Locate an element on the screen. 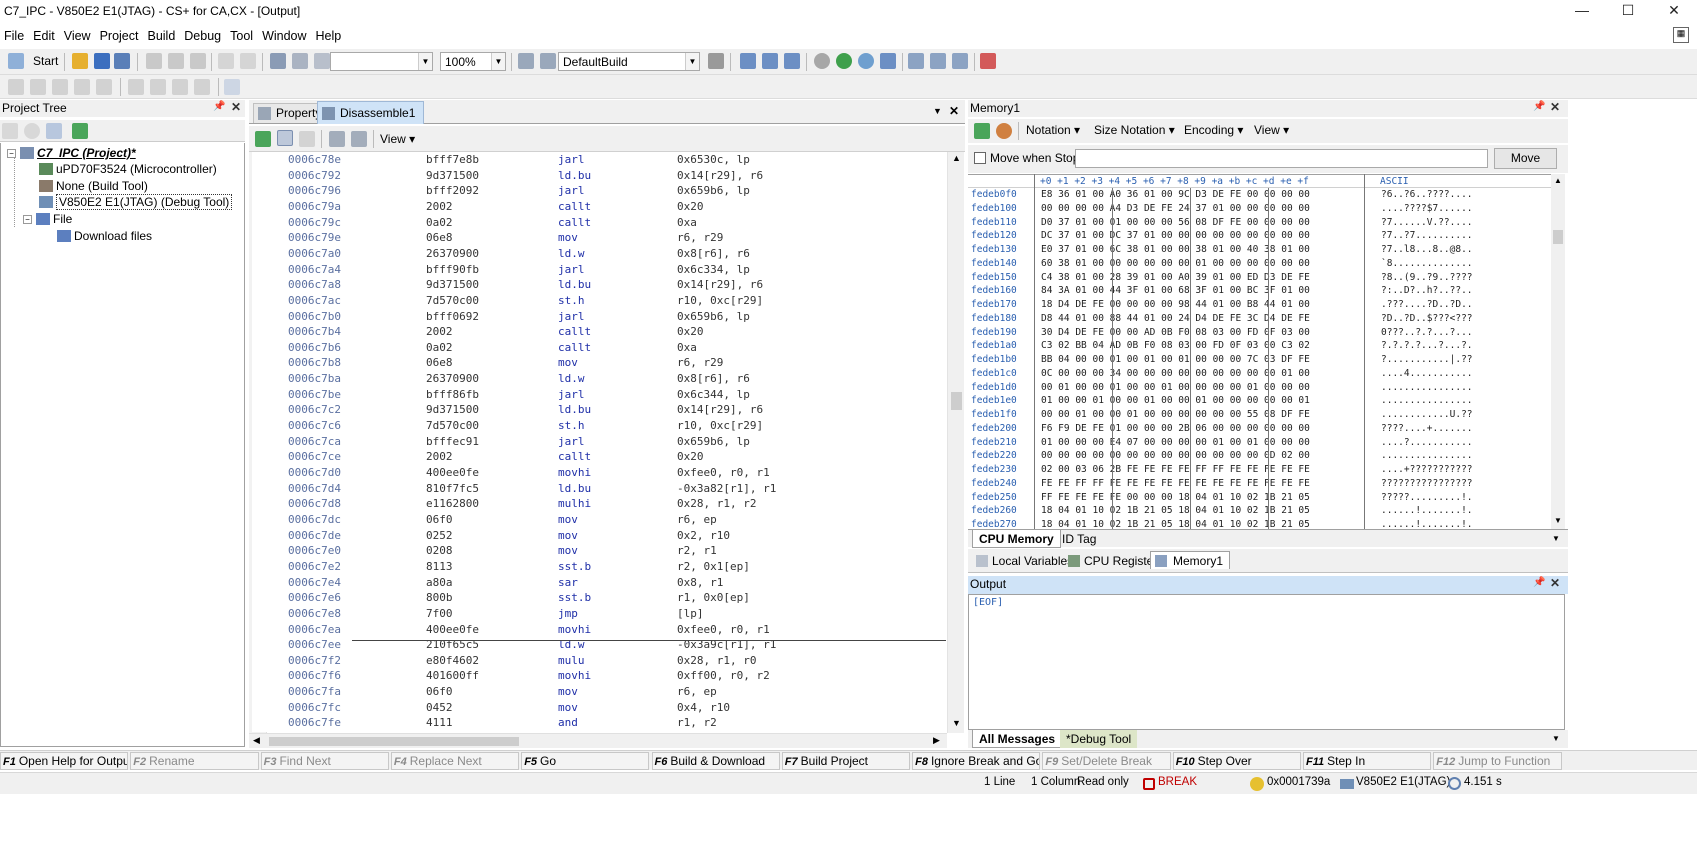  function-key-f8: F8 Ignore Break and Go is located at coordinates (976, 761).